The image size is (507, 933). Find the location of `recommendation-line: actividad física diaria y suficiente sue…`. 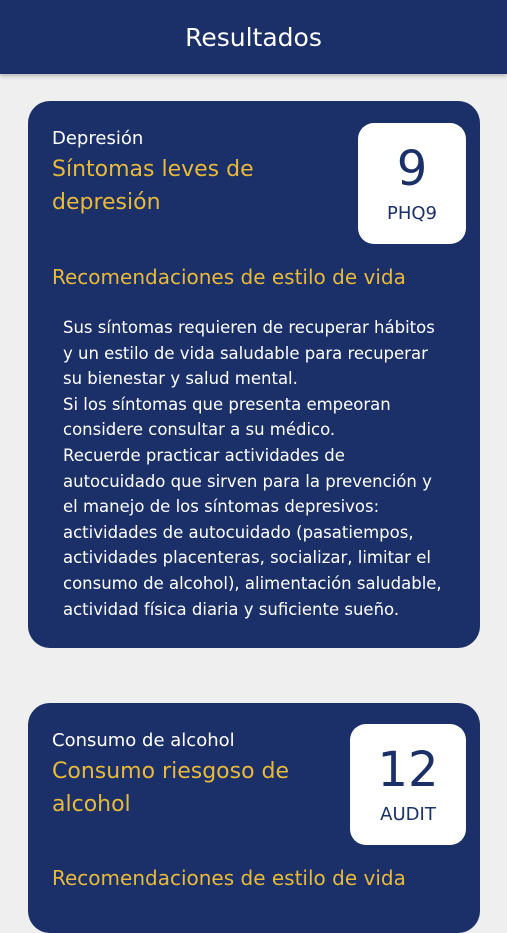

recommendation-line: actividad física diaria y suficiente sue… is located at coordinates (231, 609).